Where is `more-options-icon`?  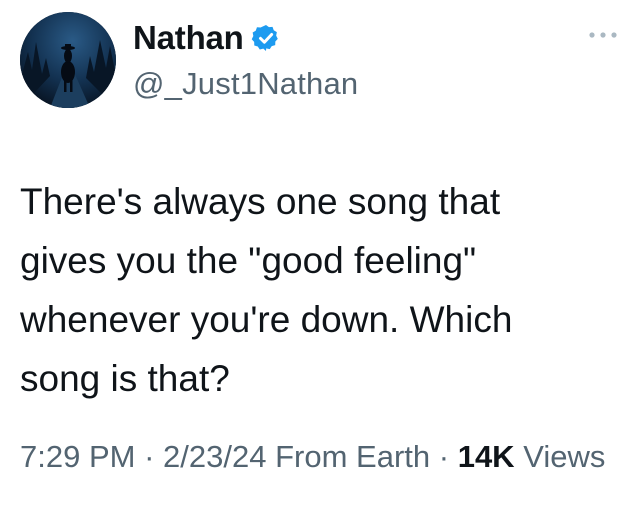 more-options-icon is located at coordinates (603, 35).